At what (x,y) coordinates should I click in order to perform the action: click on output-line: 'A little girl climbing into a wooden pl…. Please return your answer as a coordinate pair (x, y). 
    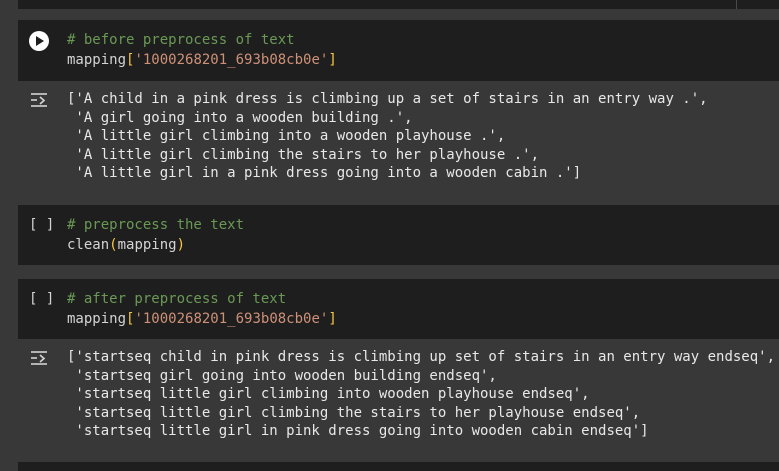
    Looking at the image, I should click on (286, 136).